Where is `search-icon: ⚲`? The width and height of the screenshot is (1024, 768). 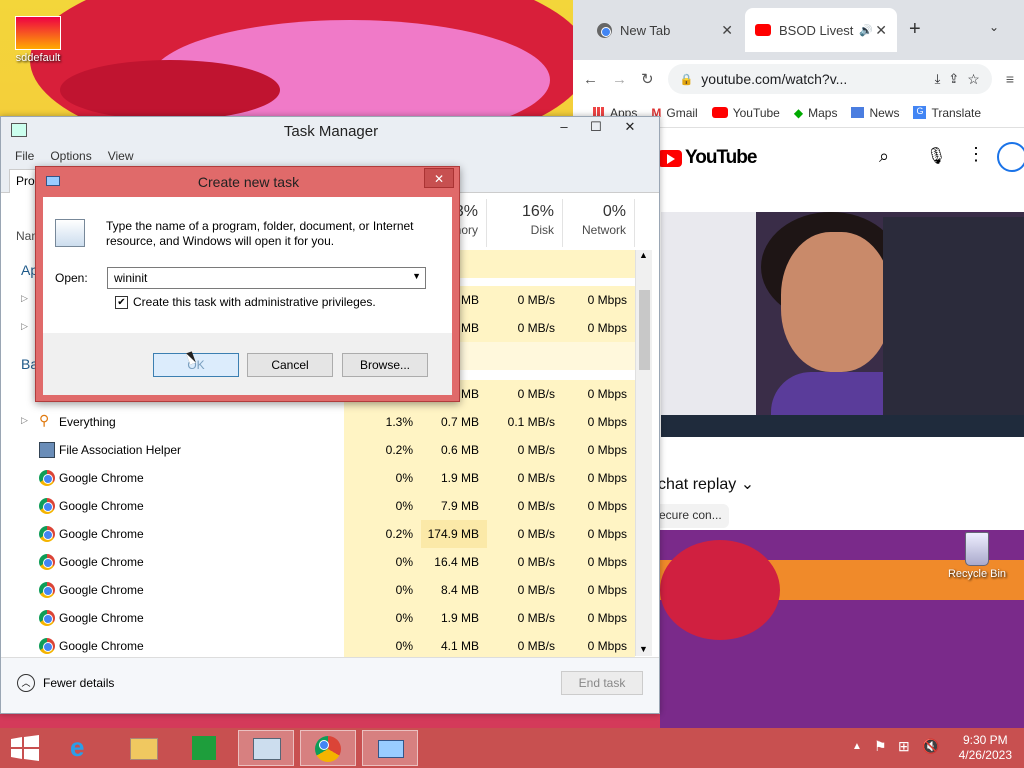 search-icon: ⚲ is located at coordinates (44, 420).